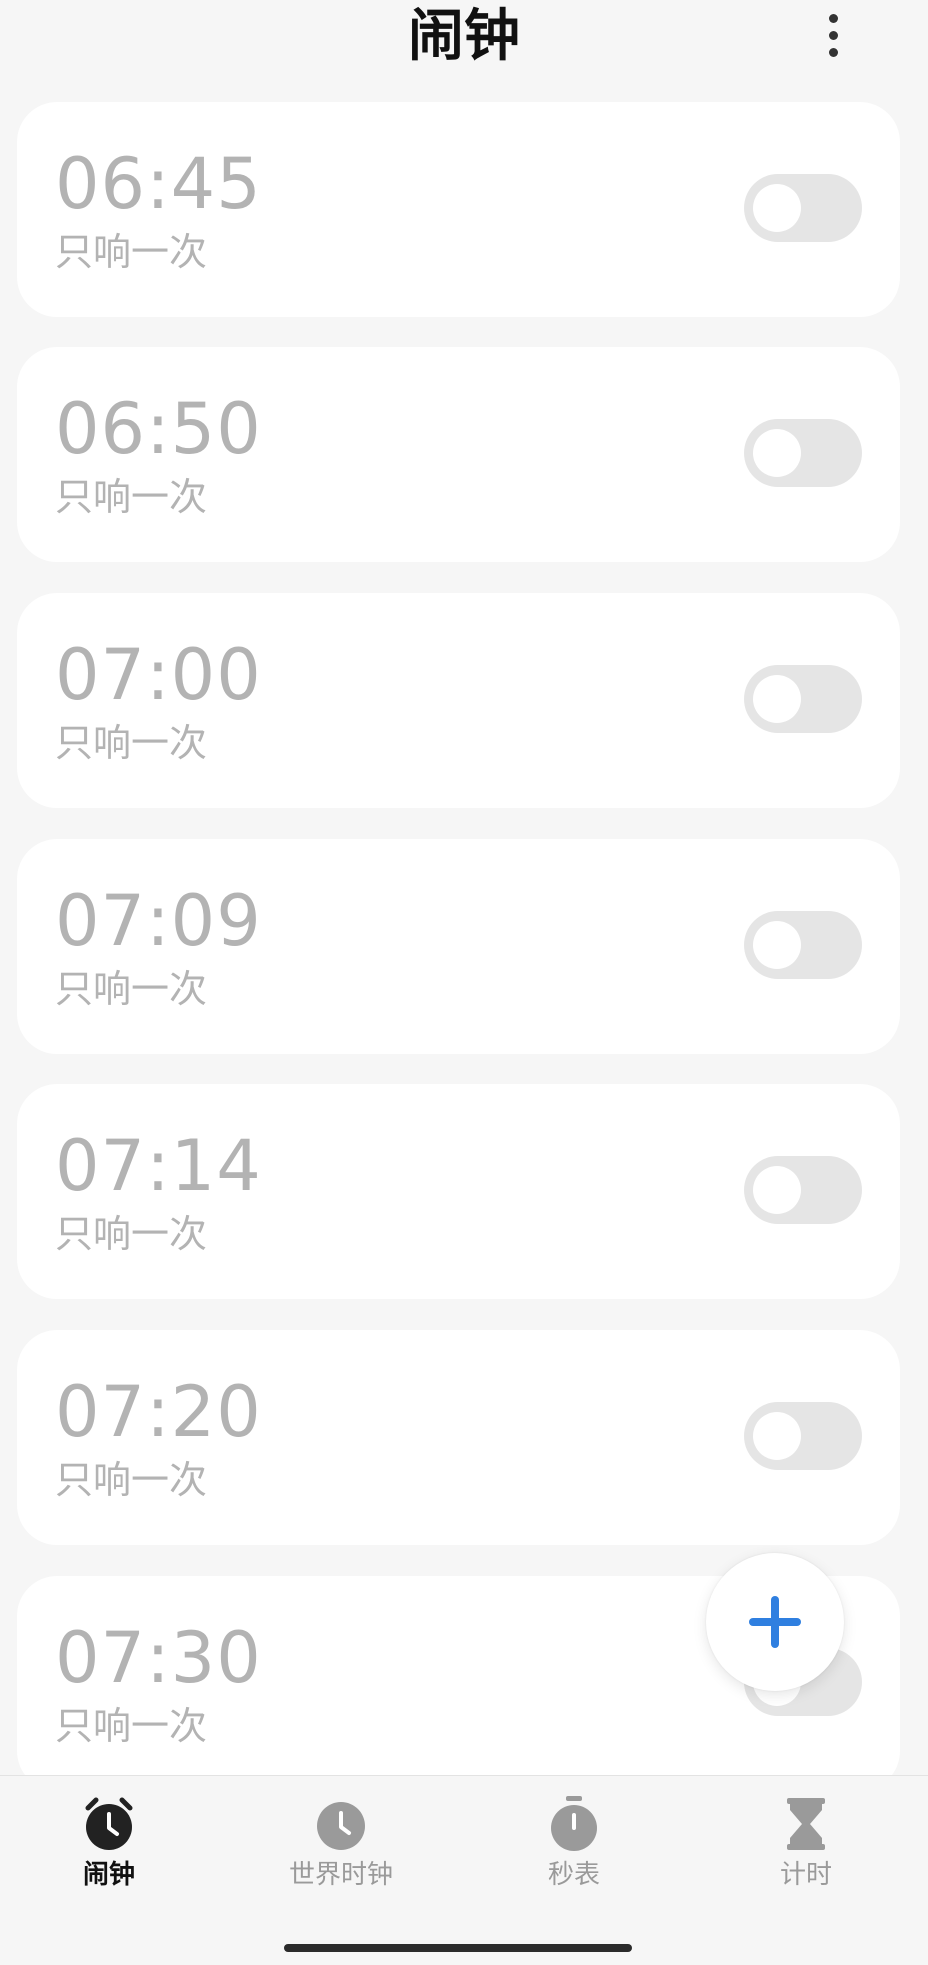 The width and height of the screenshot is (928, 1965). Describe the element at coordinates (806, 1824) in the screenshot. I see `hourglass-icon` at that location.